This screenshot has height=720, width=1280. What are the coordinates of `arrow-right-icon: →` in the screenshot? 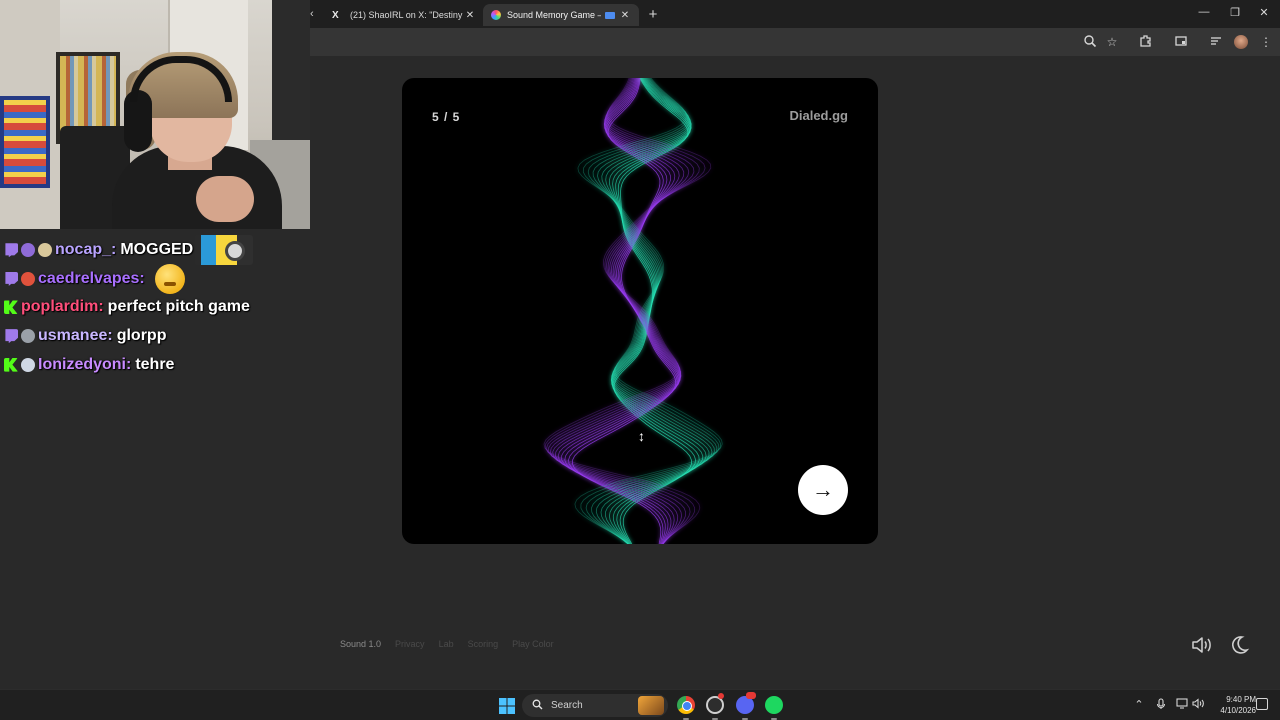 It's located at (823, 489).